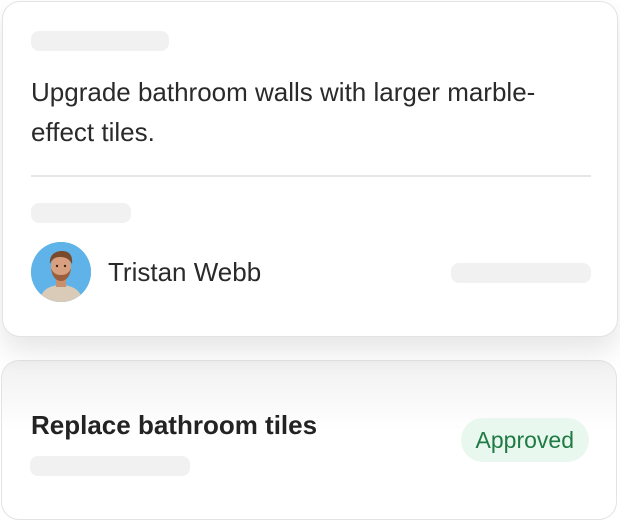 Image resolution: width=620 pixels, height=520 pixels. What do you see at coordinates (81, 213) in the screenshot?
I see `assignee-label-placeholder` at bounding box center [81, 213].